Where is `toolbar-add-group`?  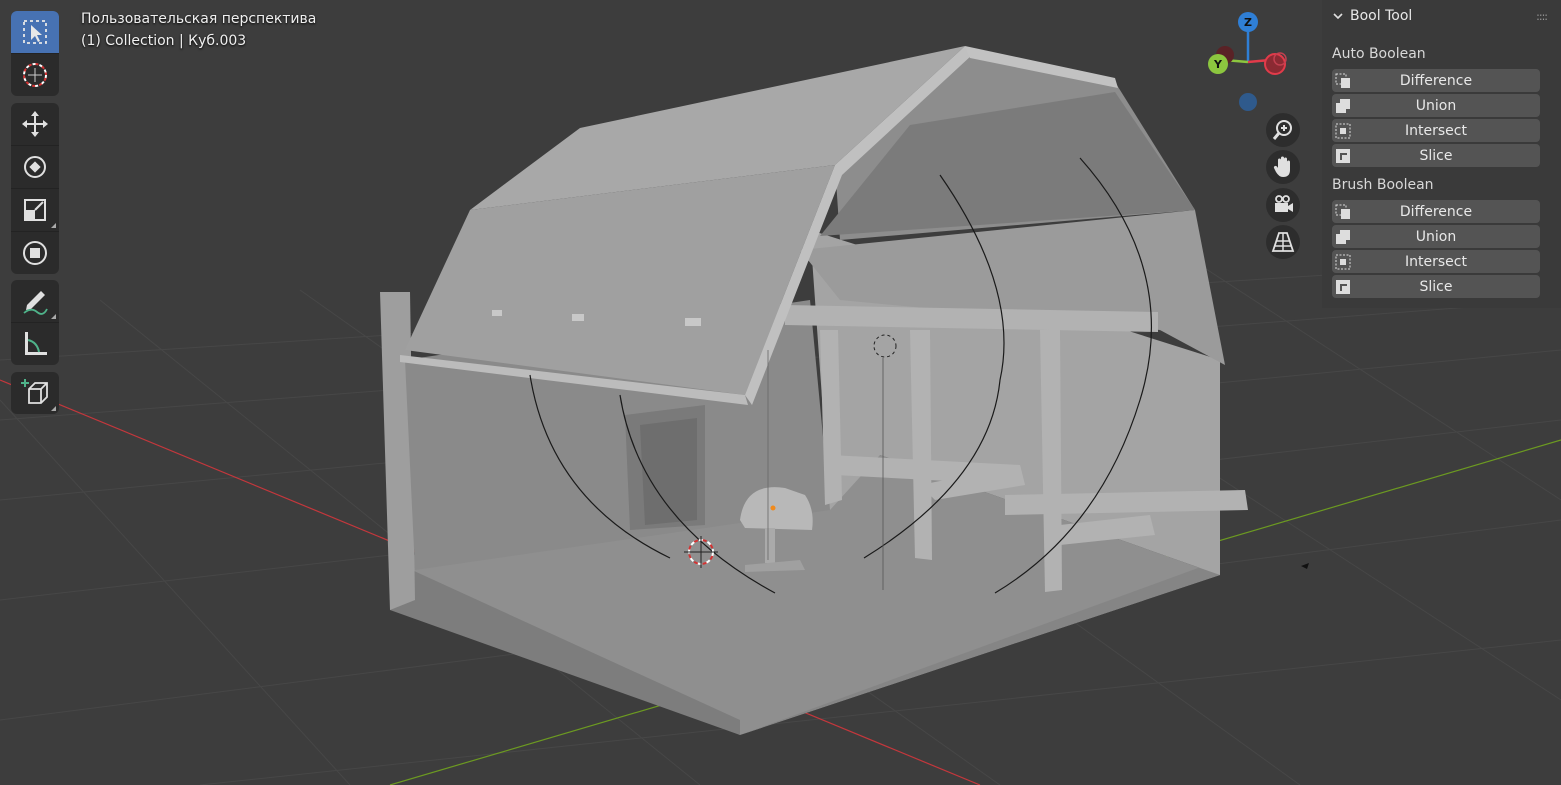
toolbar-add-group is located at coordinates (35, 393).